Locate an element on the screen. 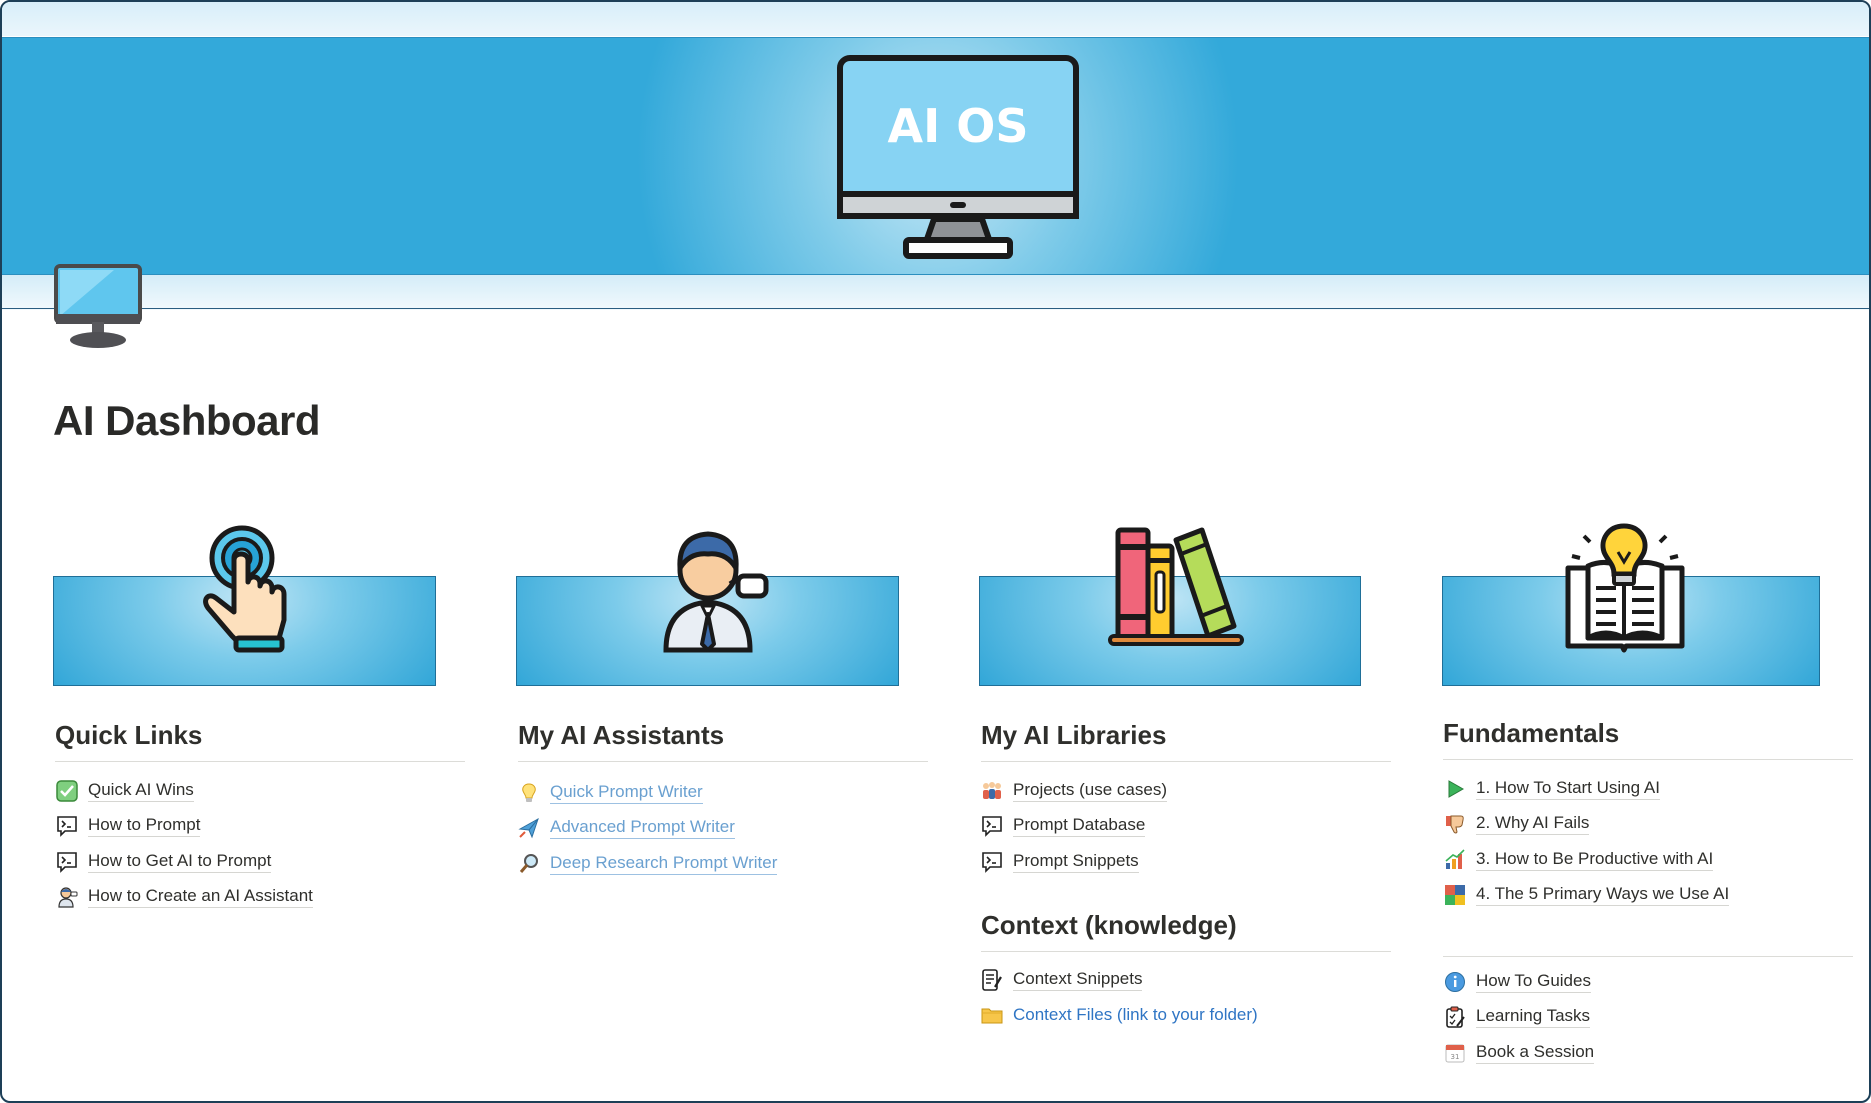  page-icon is located at coordinates (98, 307).